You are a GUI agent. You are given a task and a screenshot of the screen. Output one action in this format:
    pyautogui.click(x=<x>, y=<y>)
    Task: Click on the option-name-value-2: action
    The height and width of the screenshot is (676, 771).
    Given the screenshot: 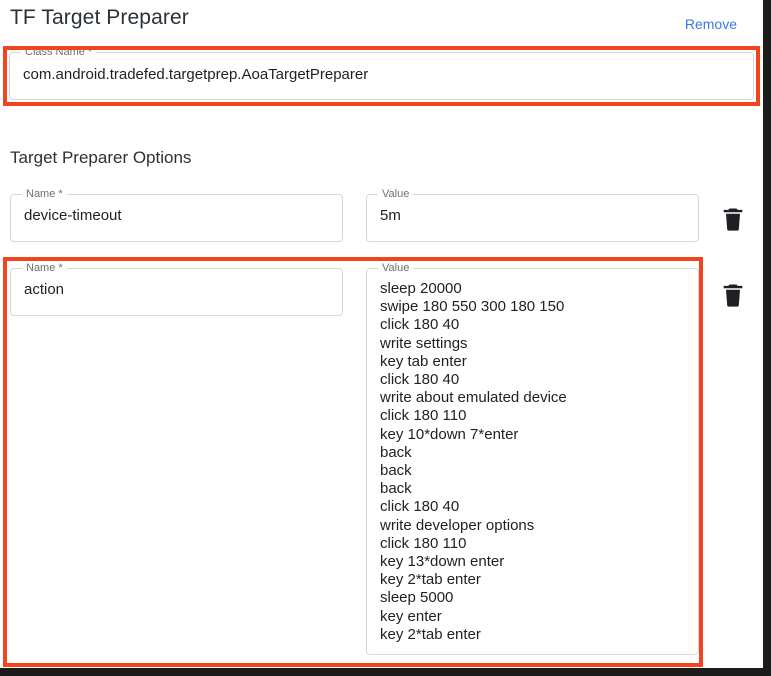 What is the action you would take?
    pyautogui.click(x=44, y=289)
    